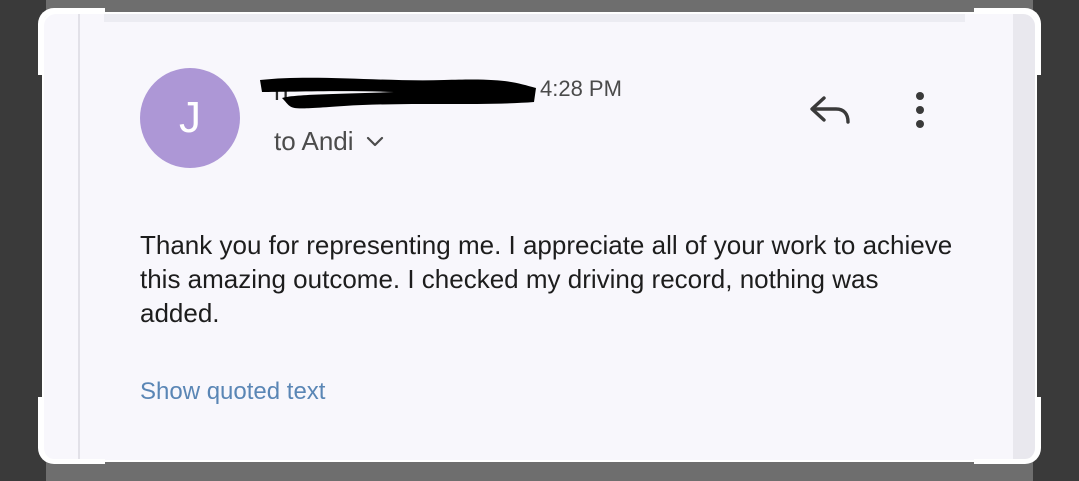 This screenshot has height=481, width=1079. Describe the element at coordinates (232, 392) in the screenshot. I see `show-quoted-text-link: Show quoted text` at that location.